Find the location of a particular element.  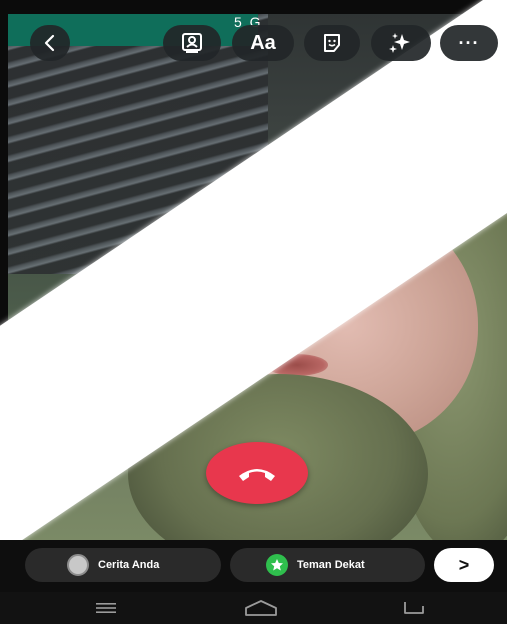

star-icon is located at coordinates (277, 565).